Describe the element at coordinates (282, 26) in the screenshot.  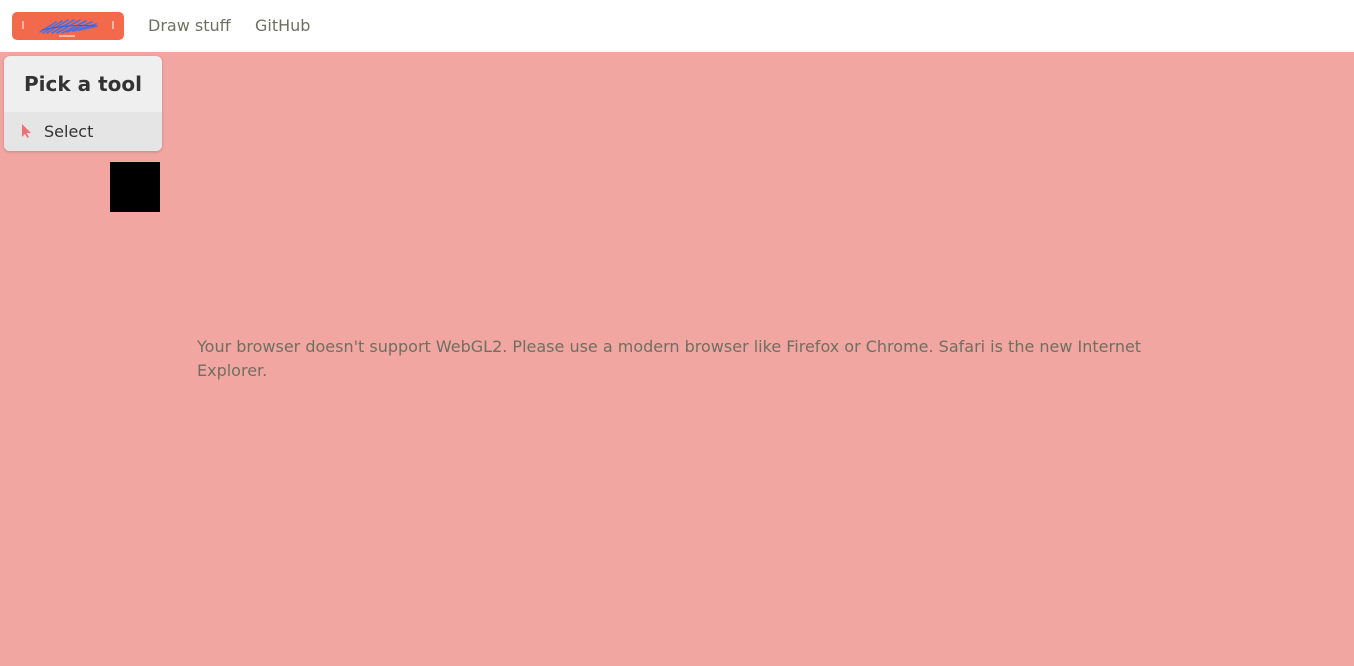
I see `nav-link-github: GitHub` at that location.